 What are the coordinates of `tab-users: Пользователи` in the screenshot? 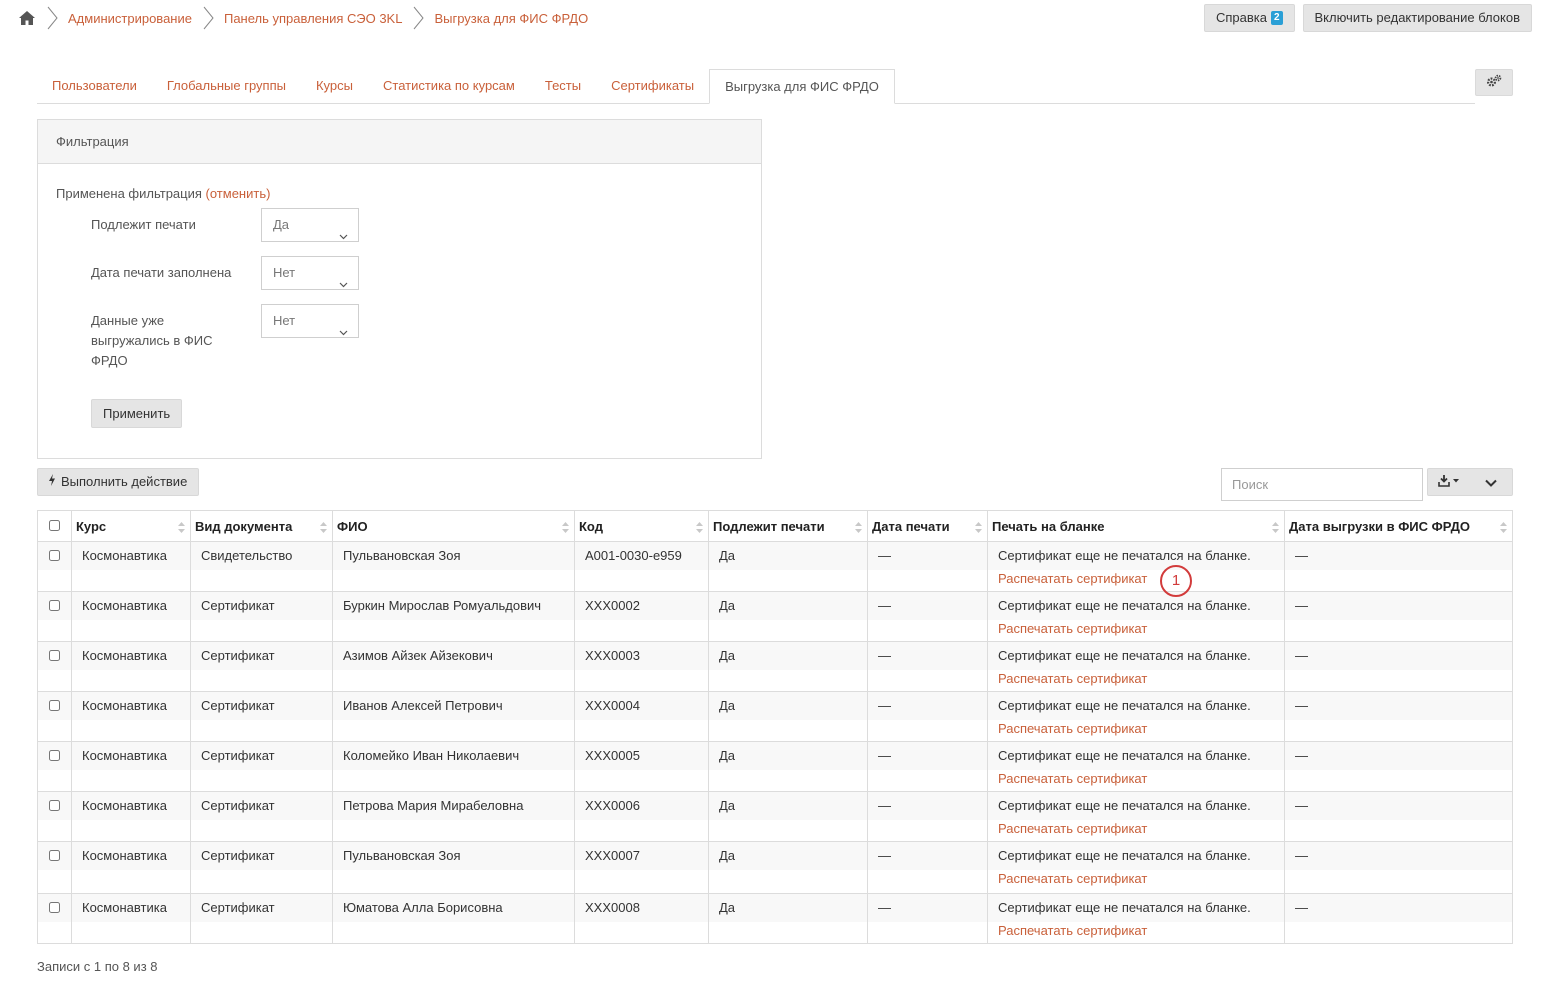 It's located at (94, 86).